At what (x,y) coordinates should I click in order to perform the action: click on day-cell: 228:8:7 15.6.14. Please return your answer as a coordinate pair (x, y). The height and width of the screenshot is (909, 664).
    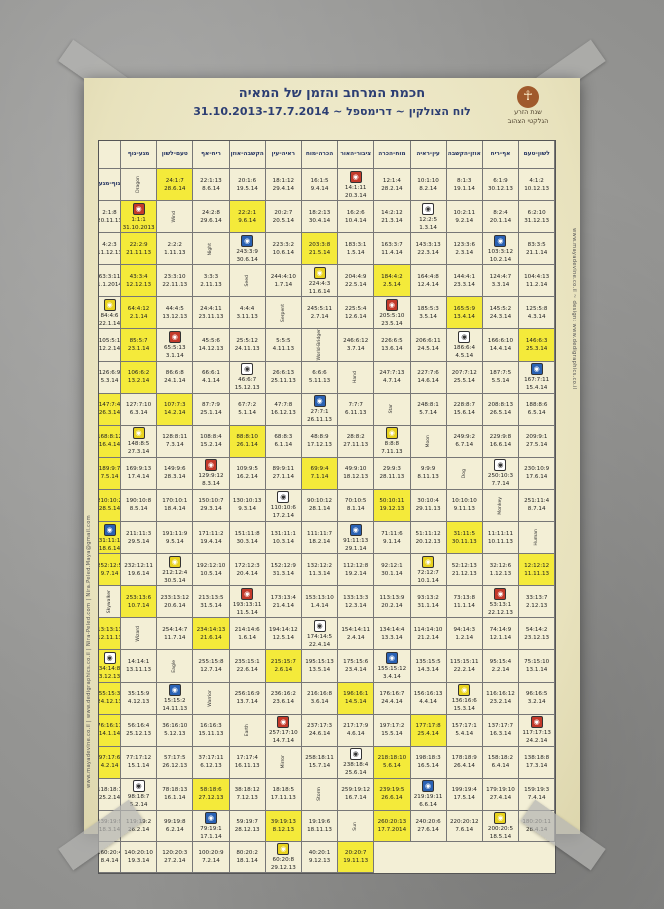
    Looking at the image, I should click on (464, 409).